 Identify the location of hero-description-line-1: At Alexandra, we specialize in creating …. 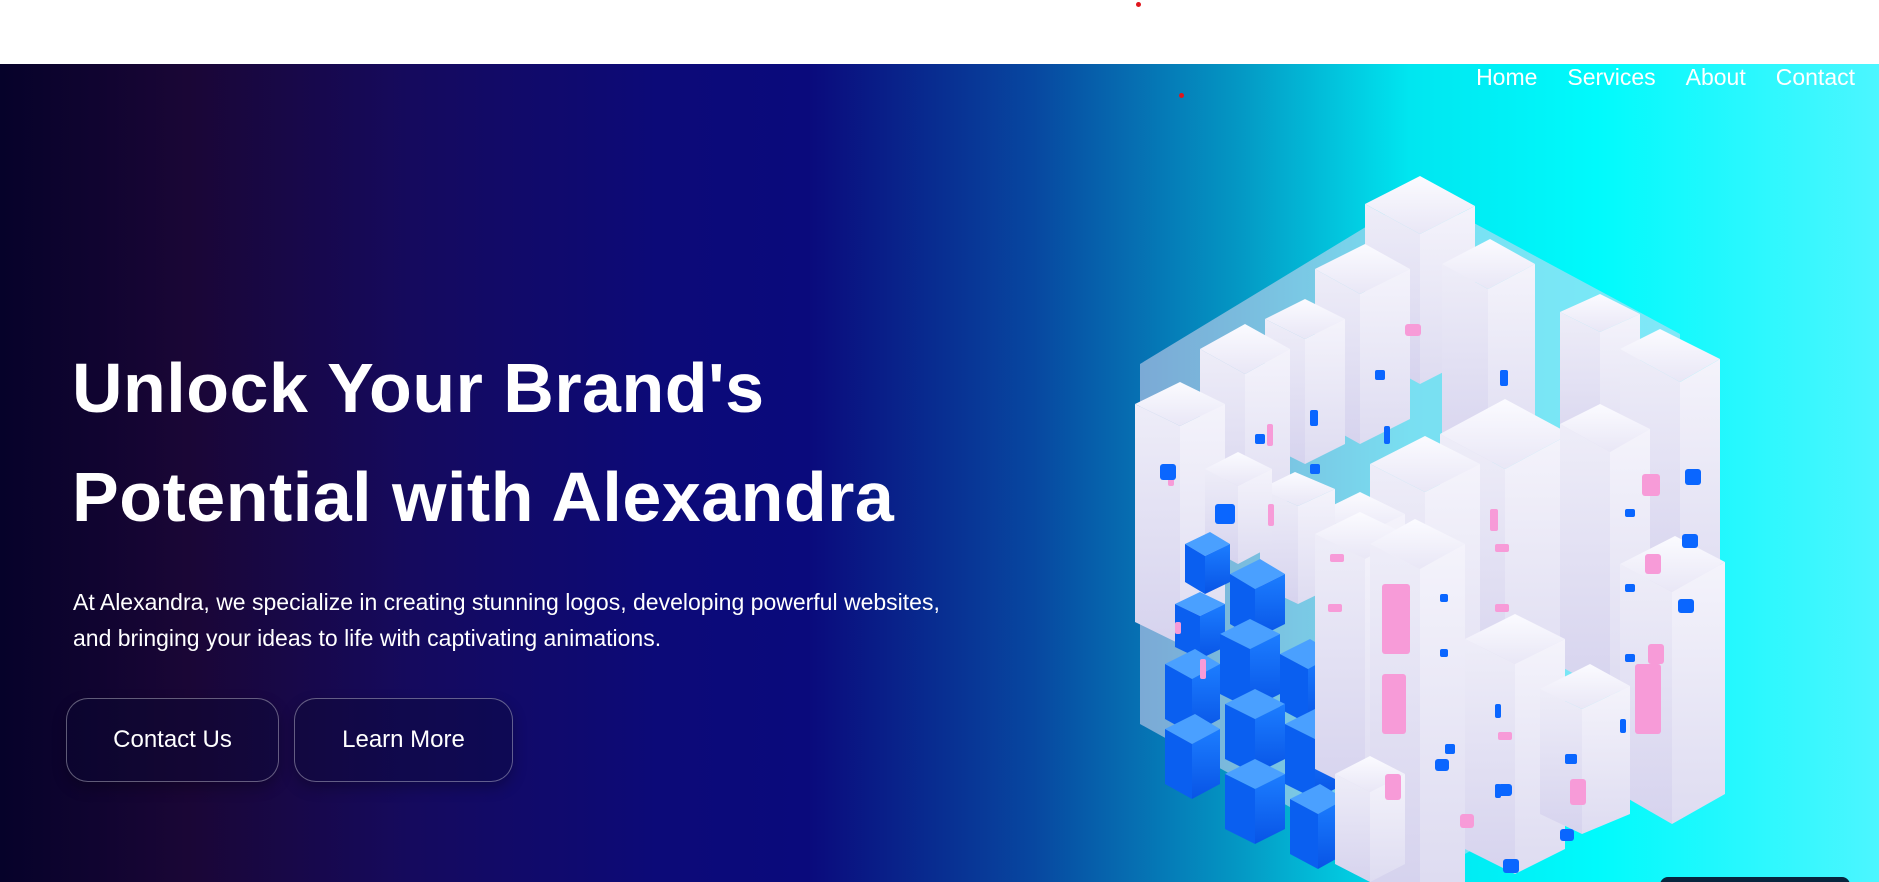
(506, 602).